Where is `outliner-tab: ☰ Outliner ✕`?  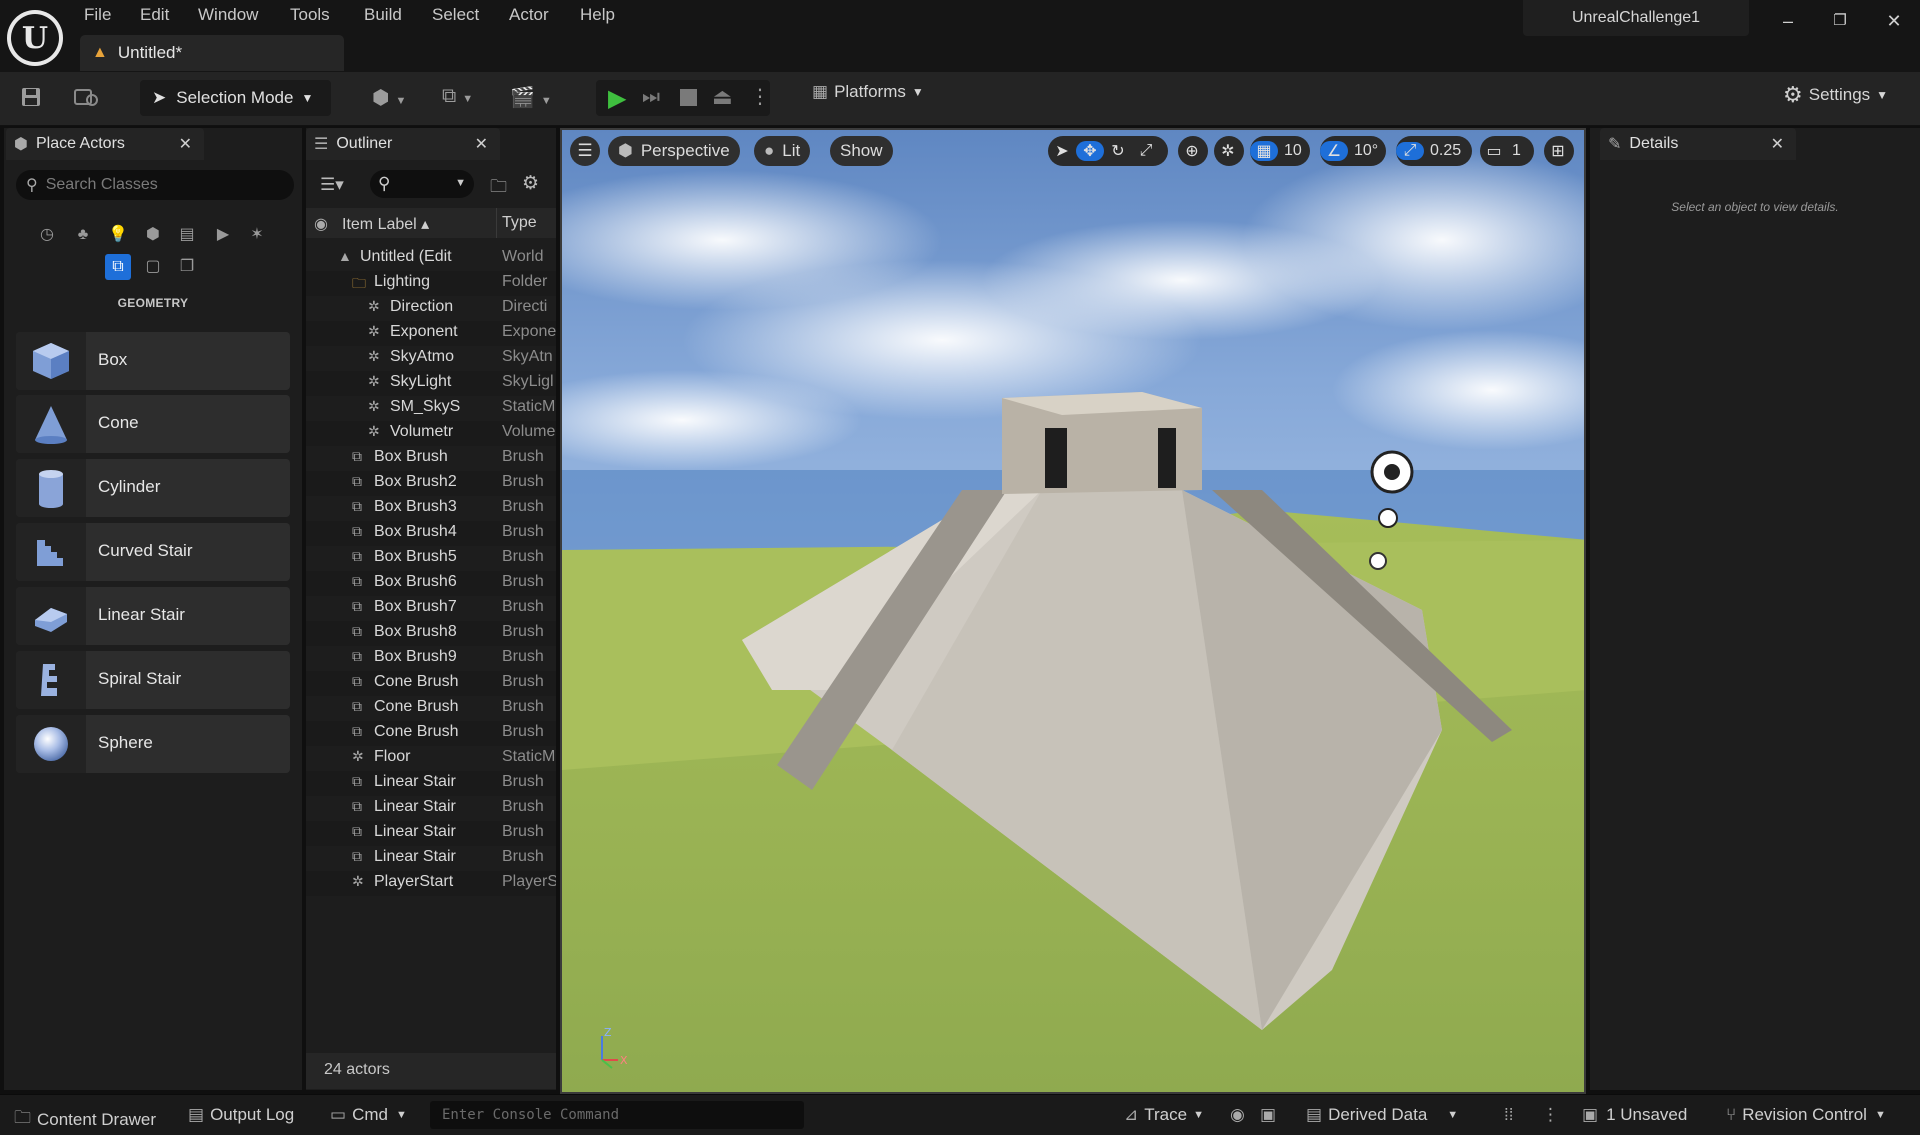 outliner-tab: ☰ Outliner ✕ is located at coordinates (403, 144).